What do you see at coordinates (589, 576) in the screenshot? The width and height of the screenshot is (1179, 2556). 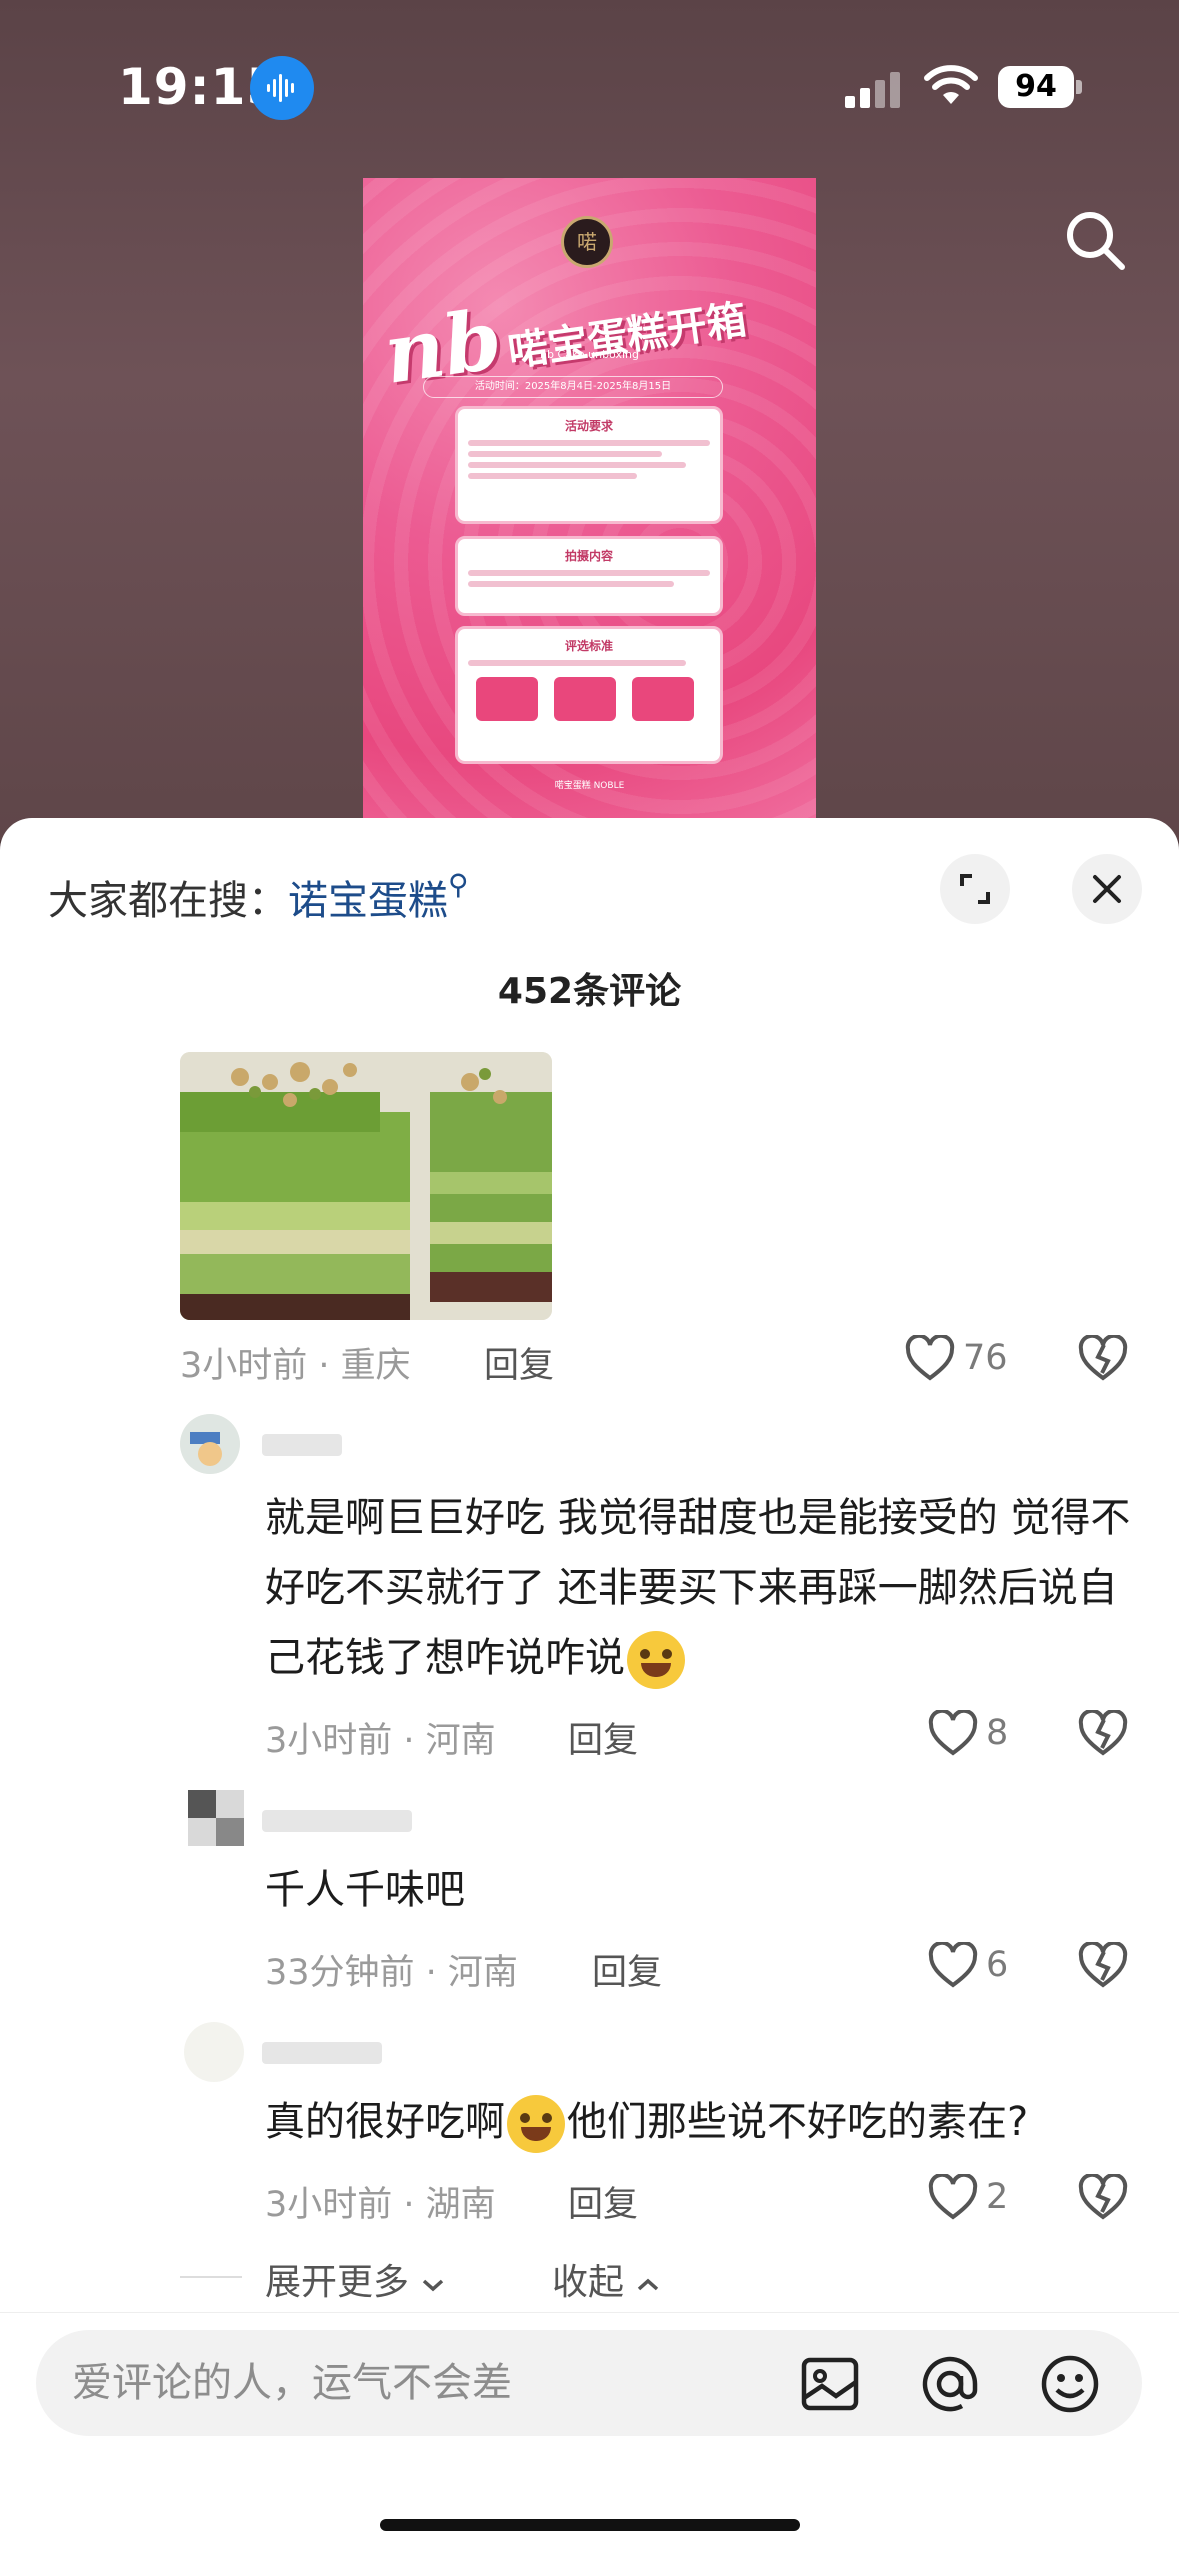 I see `poster-card-content: 拍摄内容` at bounding box center [589, 576].